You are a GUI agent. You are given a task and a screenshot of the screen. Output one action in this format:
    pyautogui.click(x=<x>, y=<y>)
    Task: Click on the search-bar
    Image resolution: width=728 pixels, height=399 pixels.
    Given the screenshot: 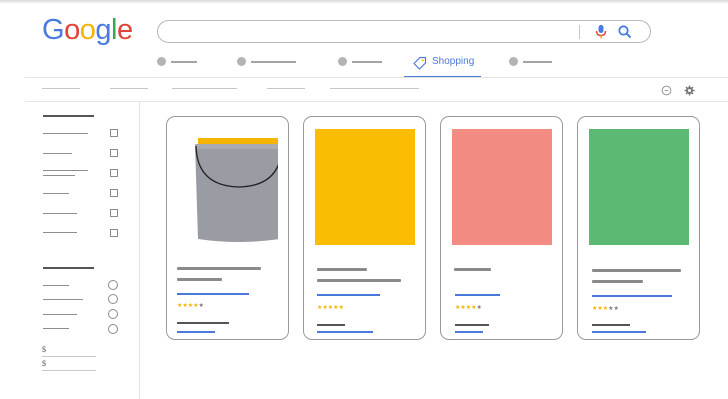 What is the action you would take?
    pyautogui.click(x=404, y=31)
    